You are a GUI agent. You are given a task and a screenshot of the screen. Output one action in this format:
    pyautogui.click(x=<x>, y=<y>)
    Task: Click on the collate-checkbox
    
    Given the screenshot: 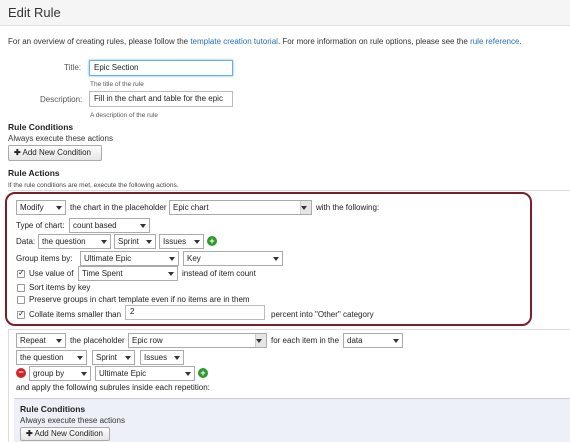 What is the action you would take?
    pyautogui.click(x=21, y=314)
    